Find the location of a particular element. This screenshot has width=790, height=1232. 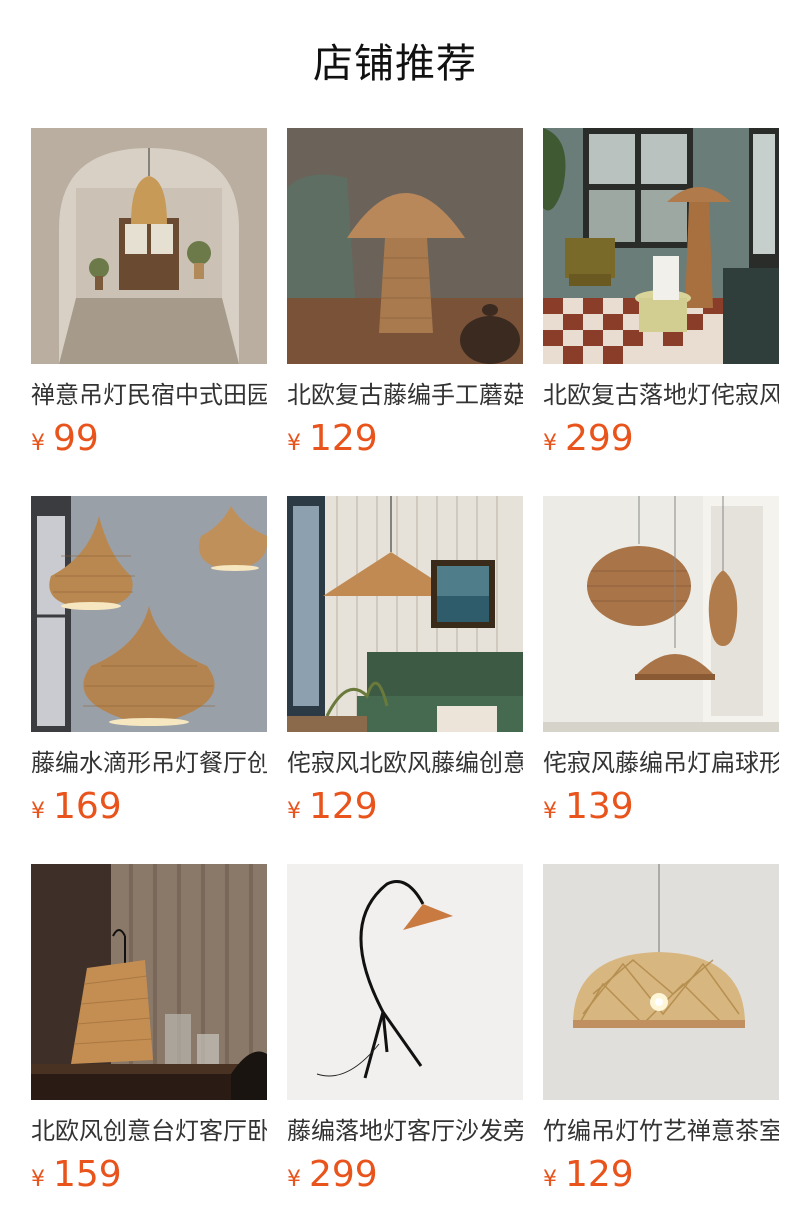

product-image-bamboo-dome-pendant is located at coordinates (661, 982).